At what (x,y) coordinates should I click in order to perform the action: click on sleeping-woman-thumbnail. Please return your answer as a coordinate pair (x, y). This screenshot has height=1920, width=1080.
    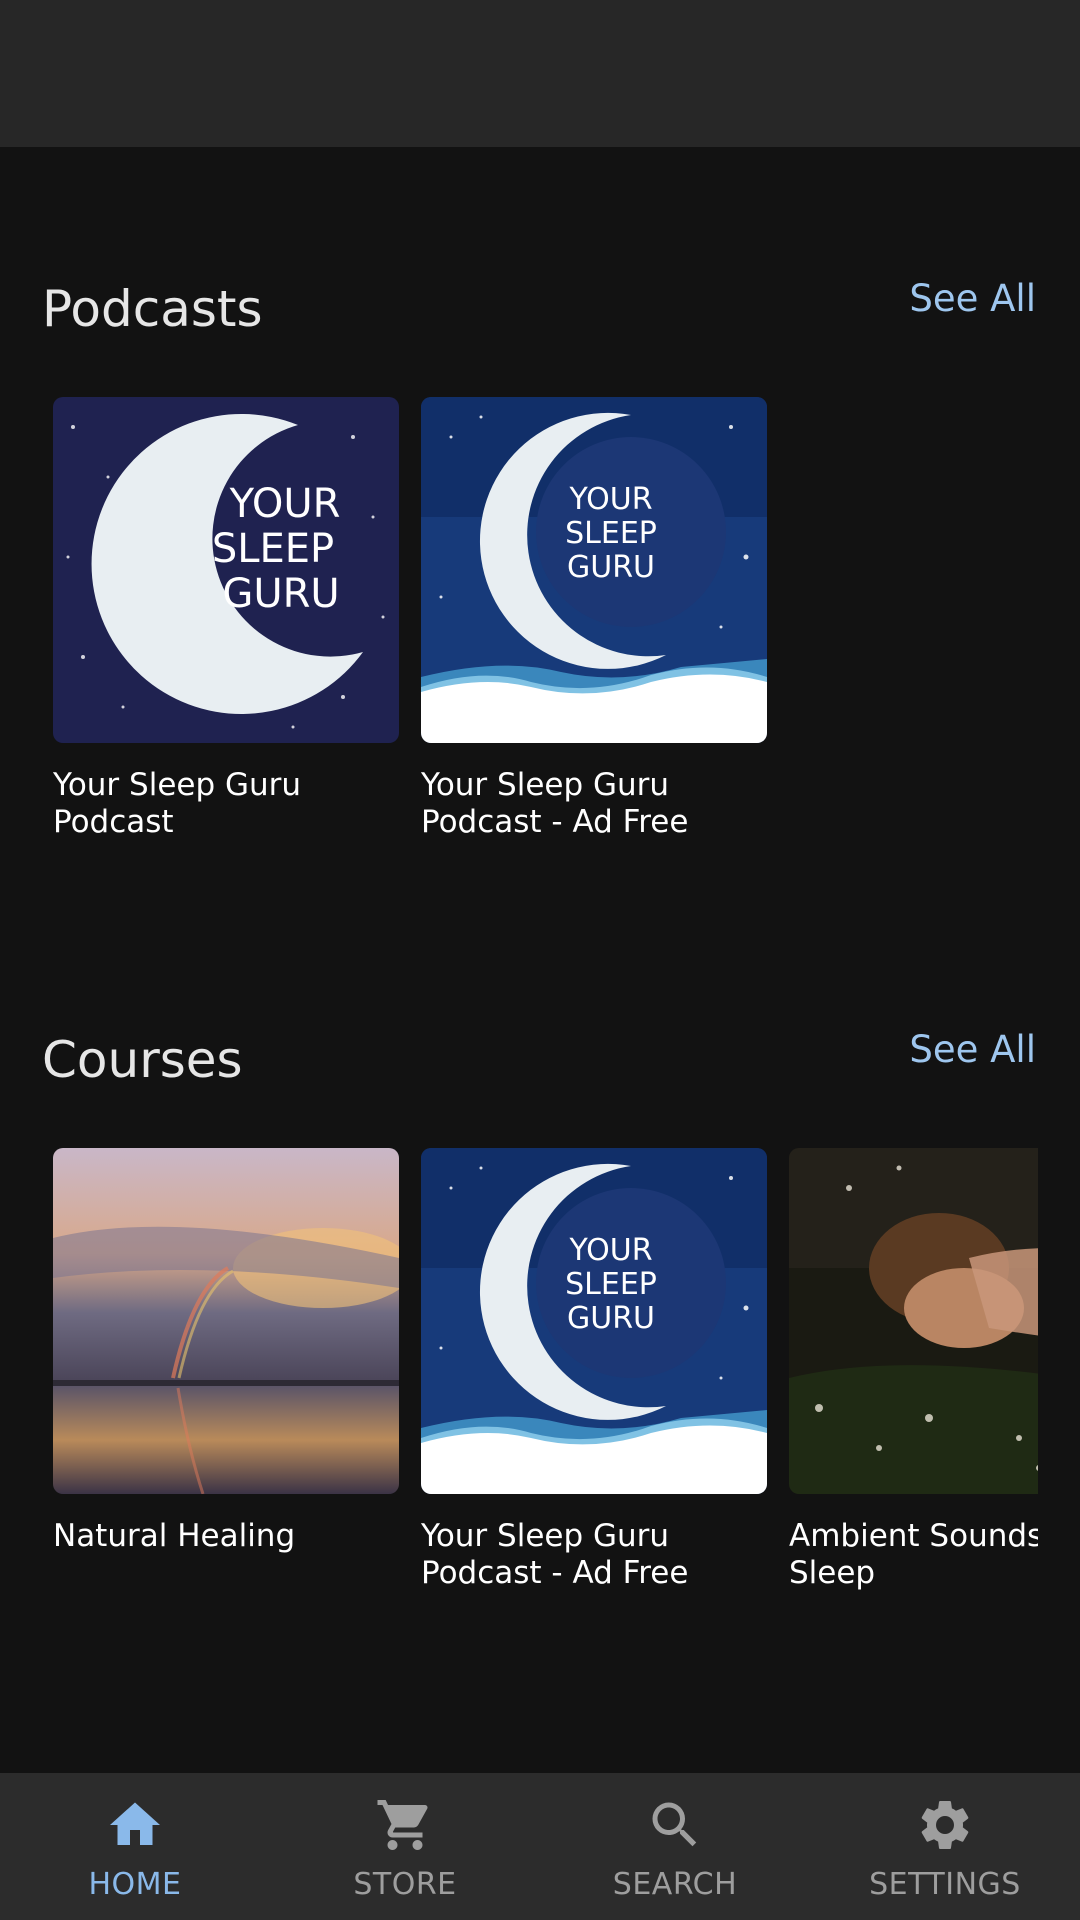
    Looking at the image, I should click on (913, 1321).